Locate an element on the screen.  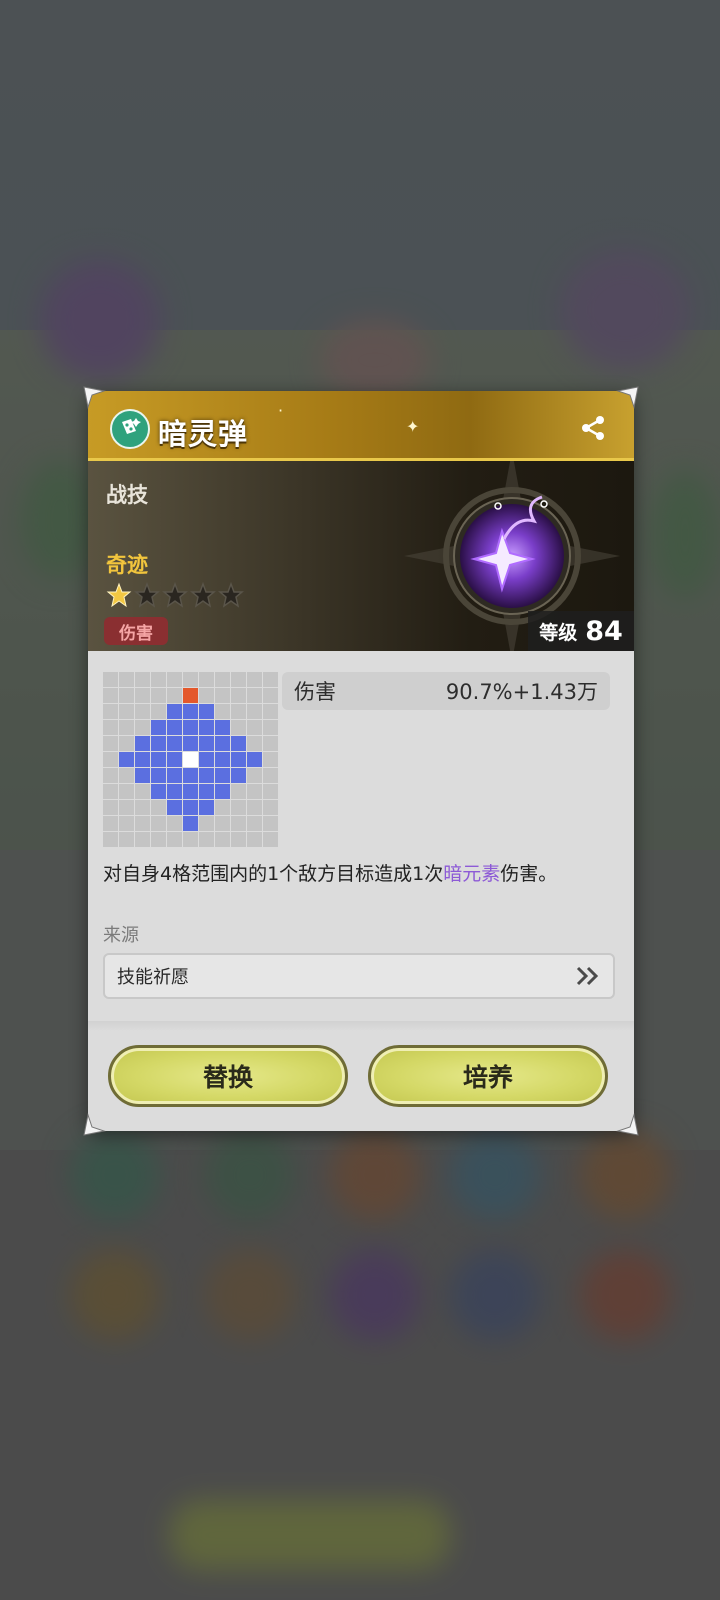
description-text: 对自身4格范围内的1个敌方目标造成1次 is located at coordinates (273, 874).